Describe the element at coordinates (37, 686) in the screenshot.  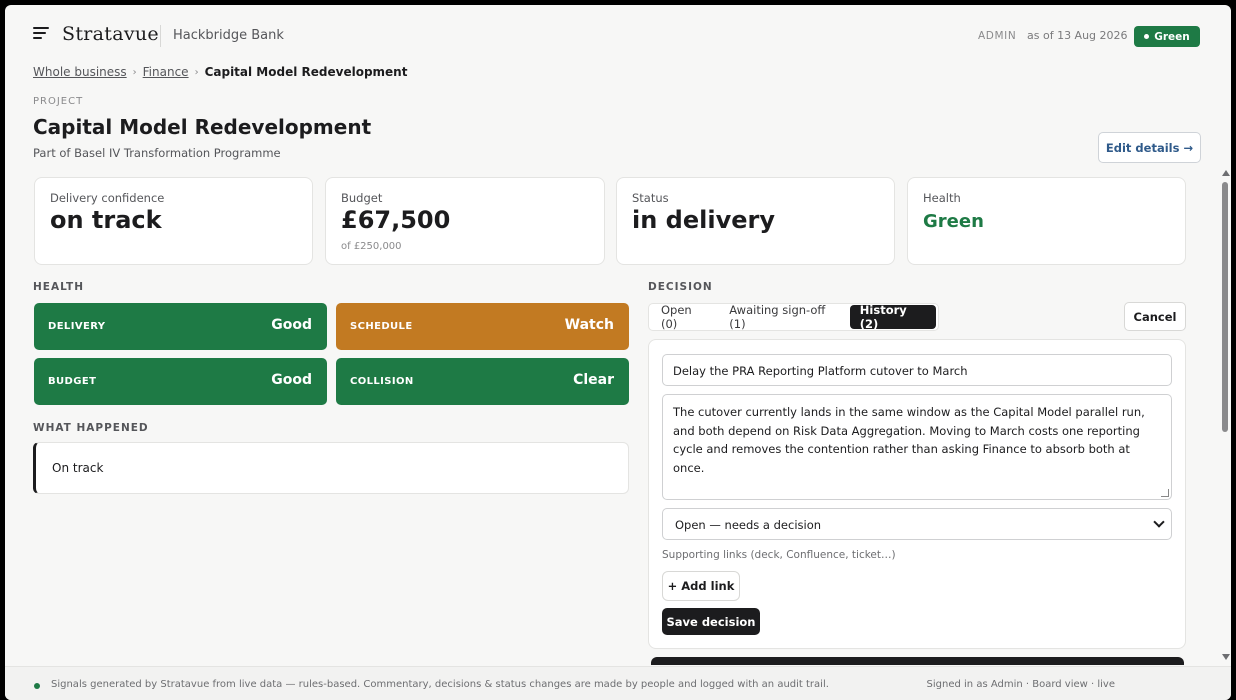
I see `live-dot-icon` at that location.